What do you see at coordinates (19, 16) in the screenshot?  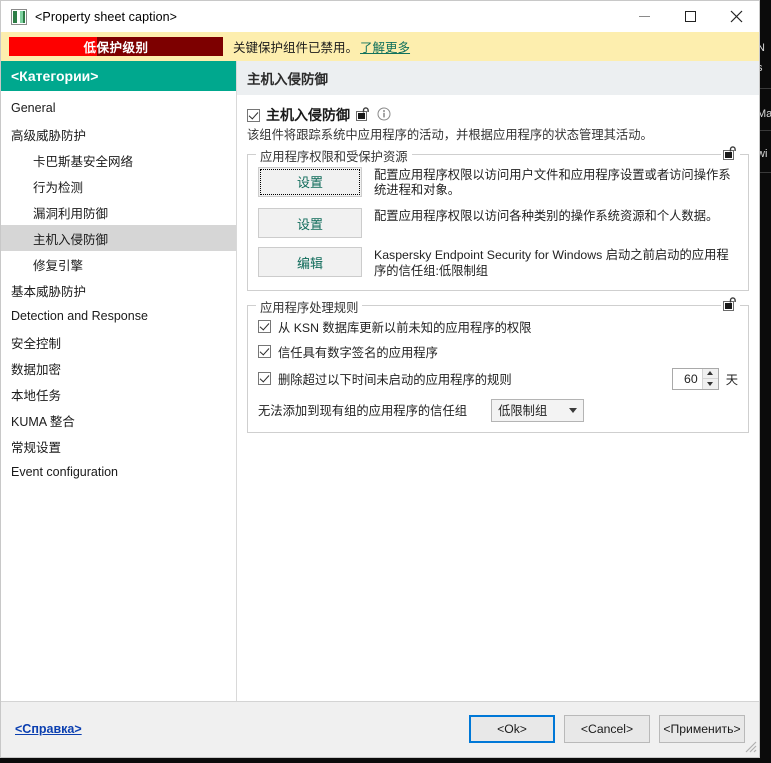 I see `app-icon` at bounding box center [19, 16].